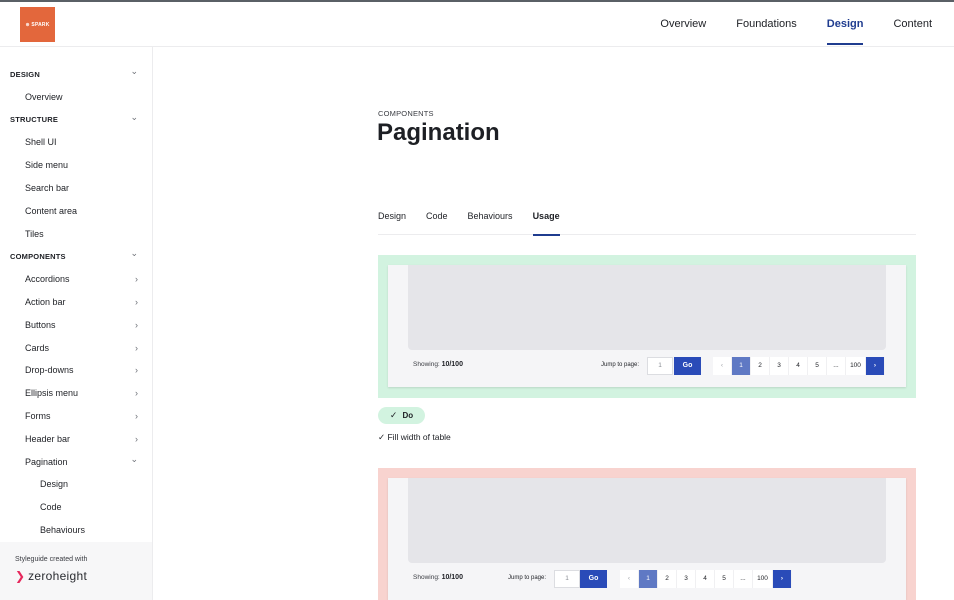 This screenshot has width=954, height=600. Describe the element at coordinates (51, 559) in the screenshot. I see `made-with-label: Styleguide created with` at that location.